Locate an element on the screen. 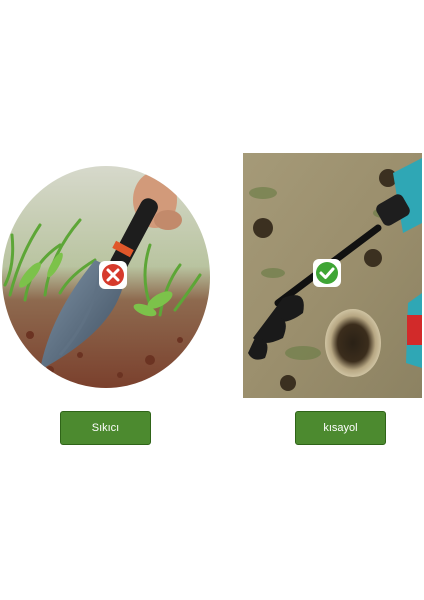 The width and height of the screenshot is (424, 600). label-sikici: Sıkıcı is located at coordinates (105, 428).